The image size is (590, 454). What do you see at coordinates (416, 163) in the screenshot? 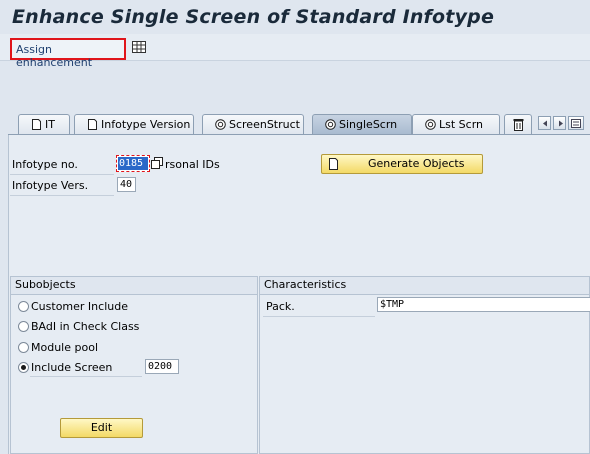
I see `generate-objects-label: Generate Objects` at bounding box center [416, 163].